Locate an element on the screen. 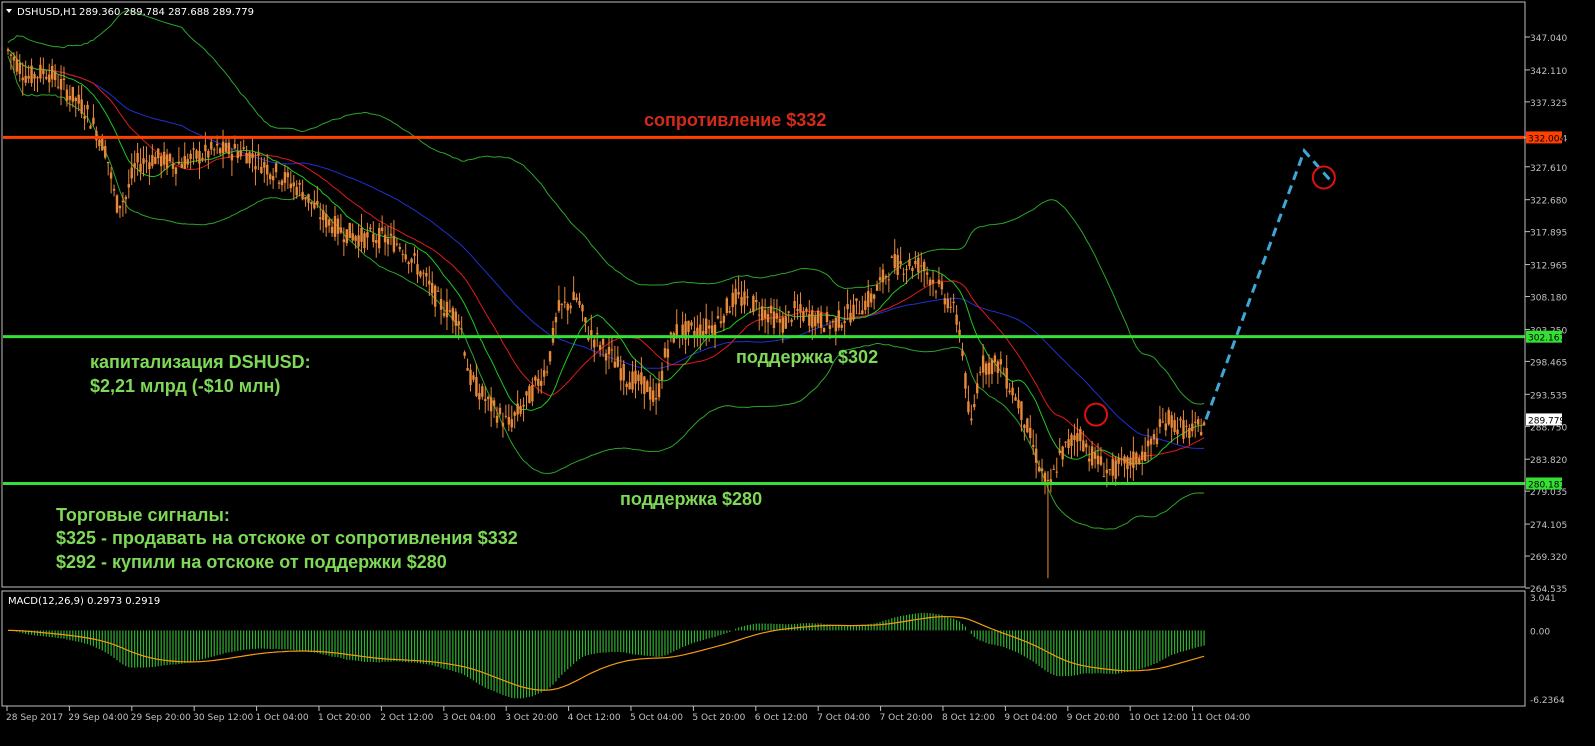 This screenshot has height=746, width=1595. resistance-label: сопротивление $332 is located at coordinates (735, 120).